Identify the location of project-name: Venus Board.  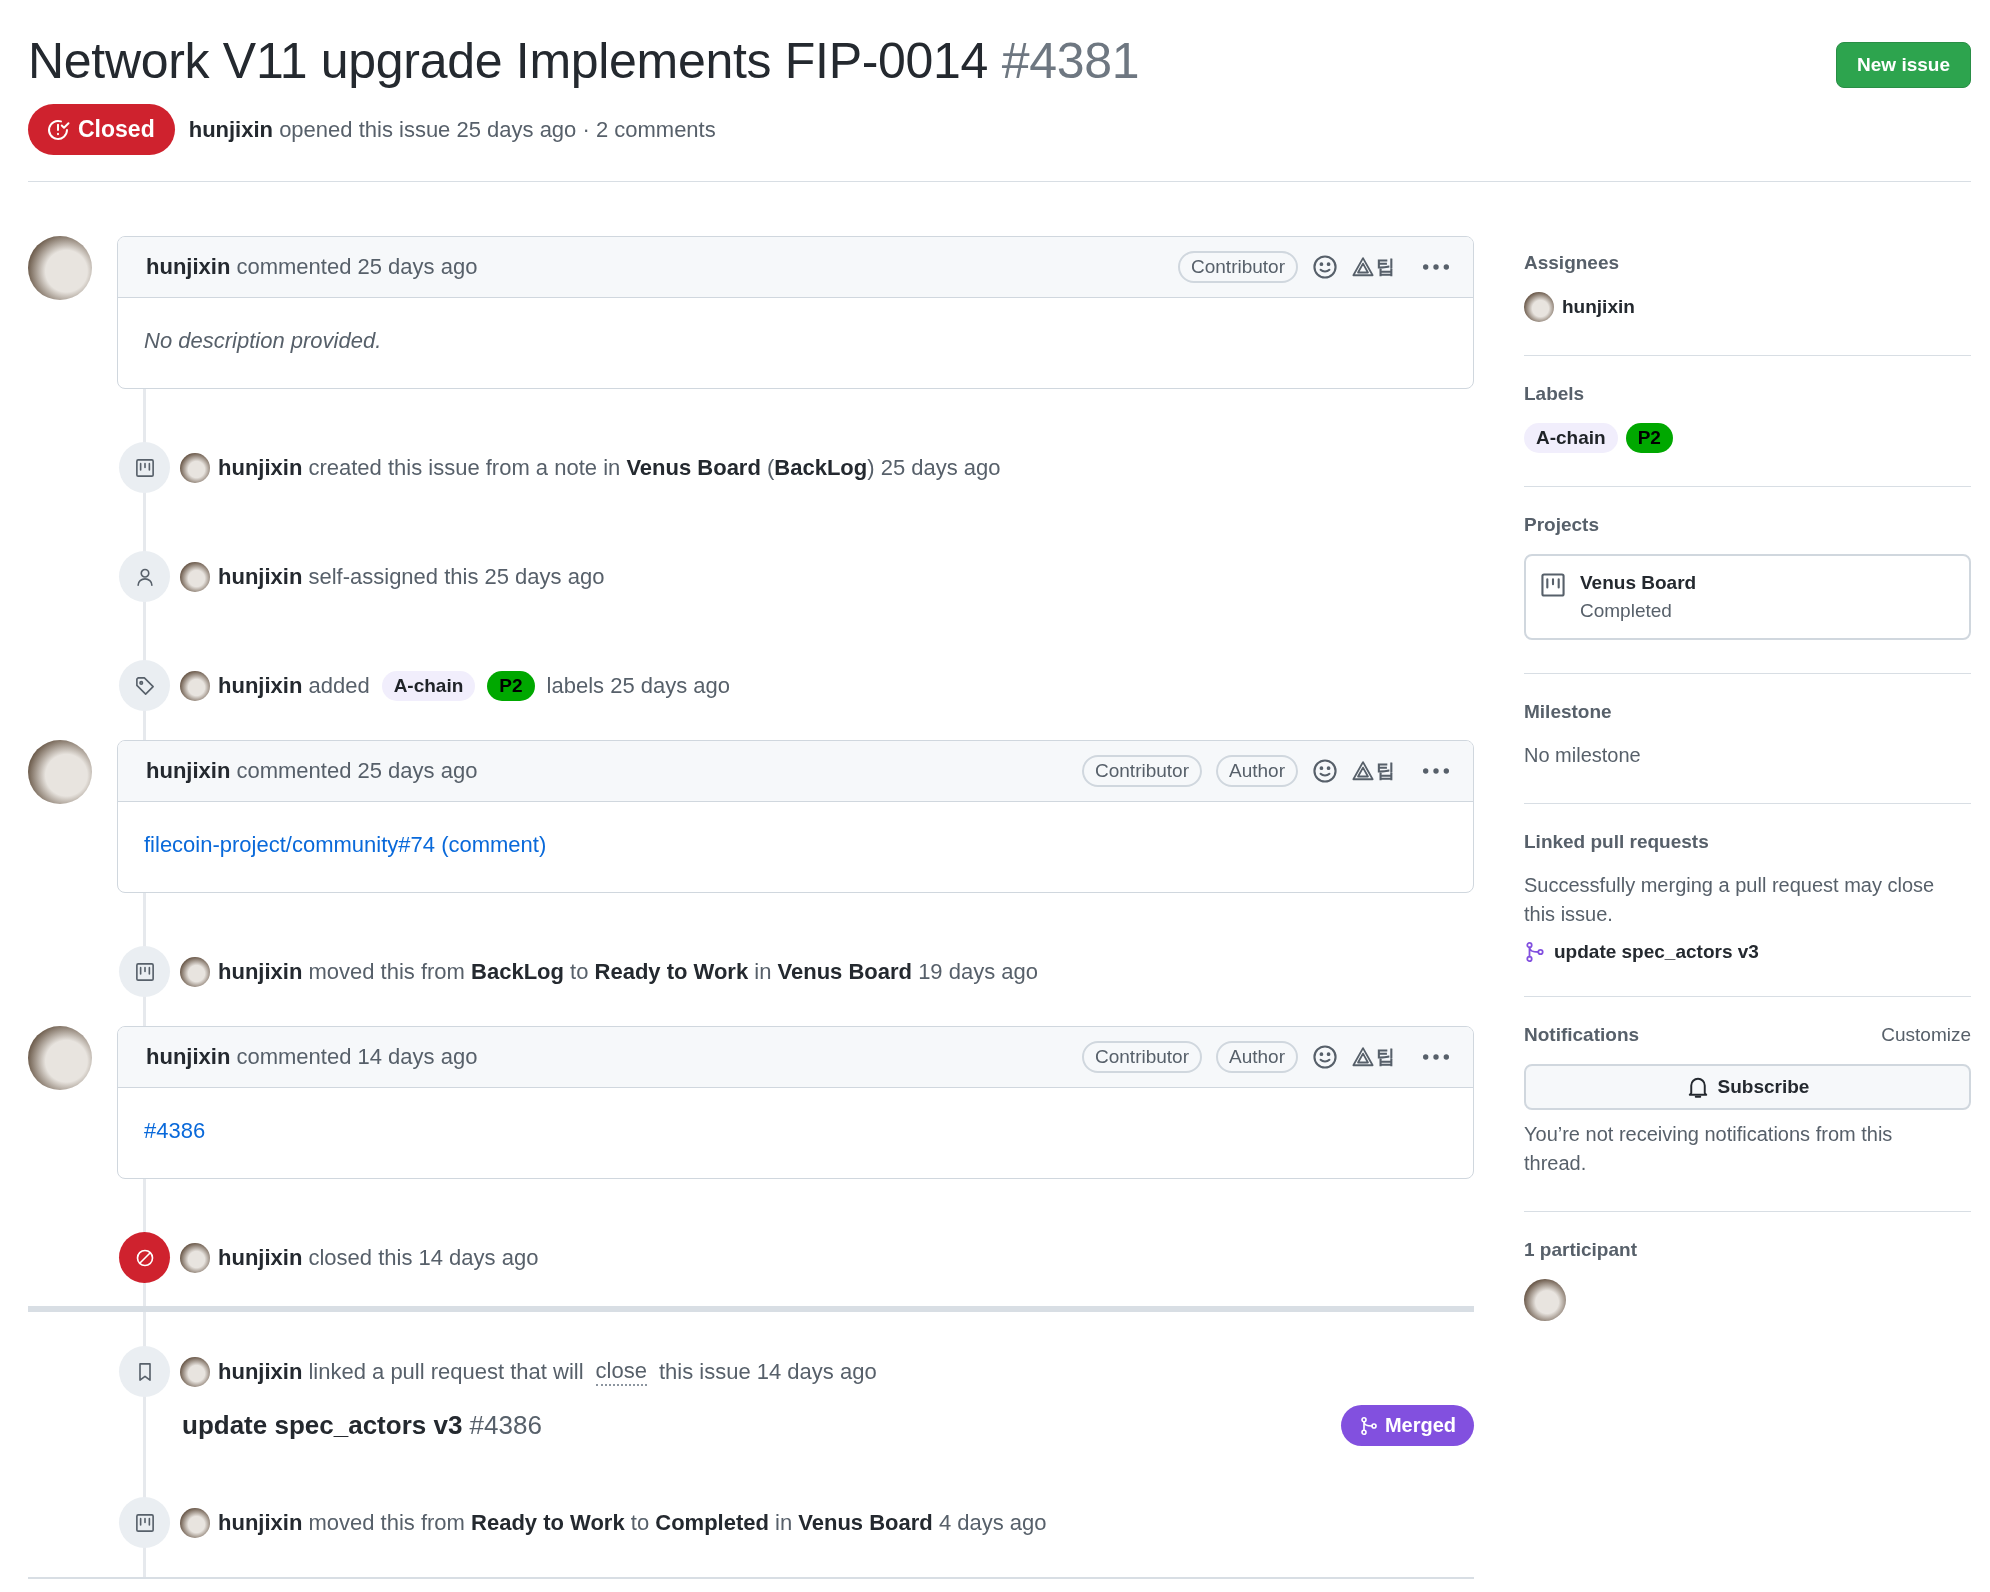
(1638, 583).